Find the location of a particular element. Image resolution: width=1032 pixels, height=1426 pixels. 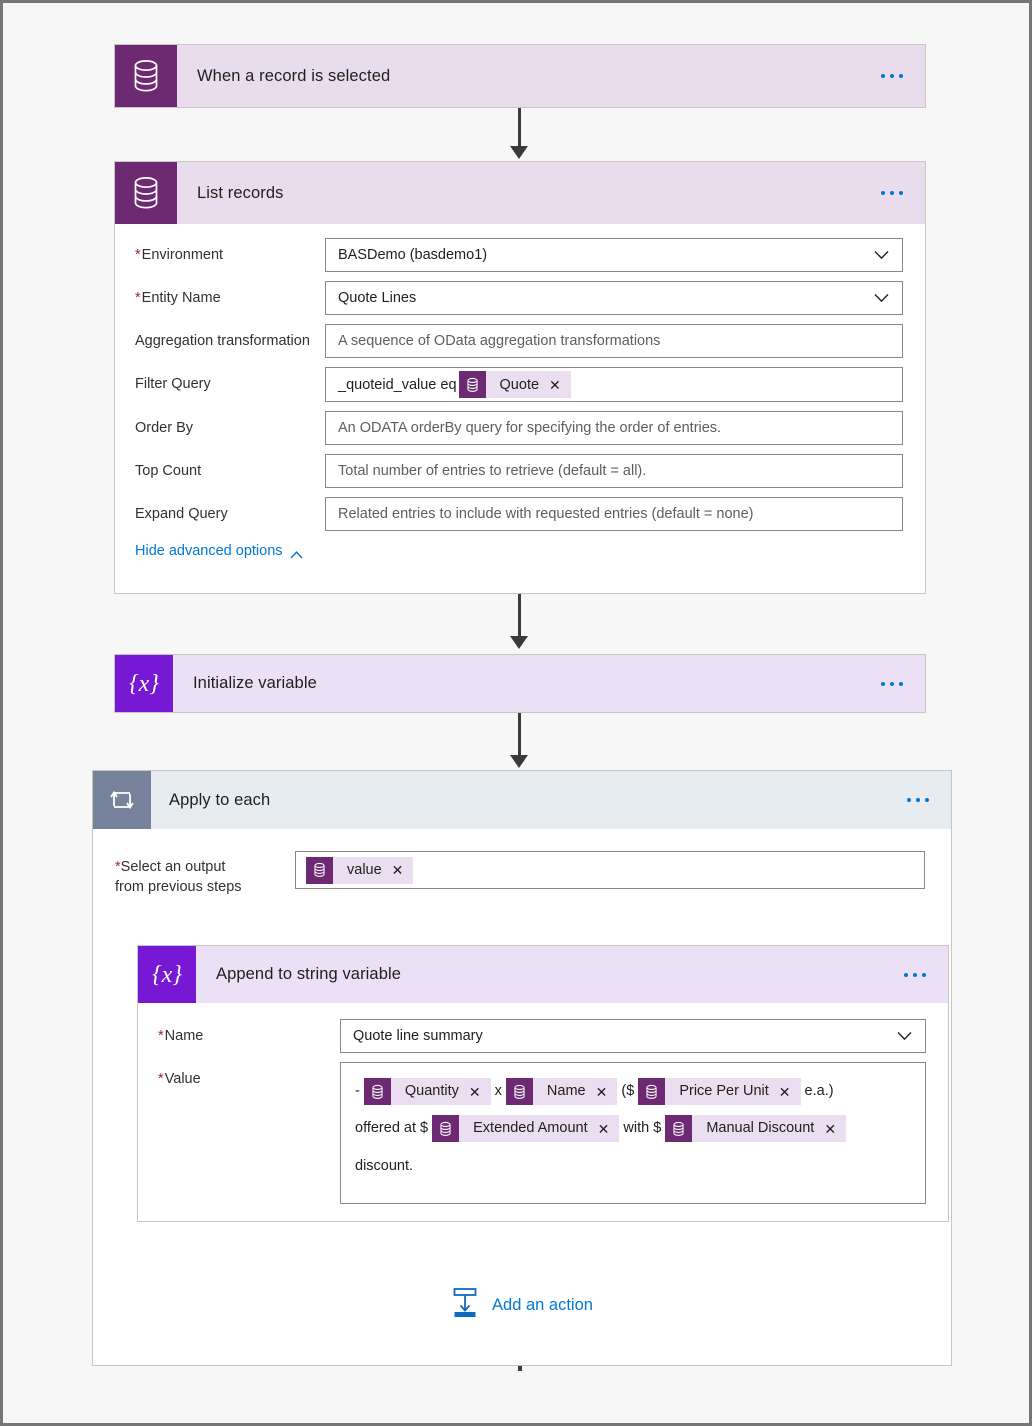

value-static-text: ($ is located at coordinates (628, 1091).